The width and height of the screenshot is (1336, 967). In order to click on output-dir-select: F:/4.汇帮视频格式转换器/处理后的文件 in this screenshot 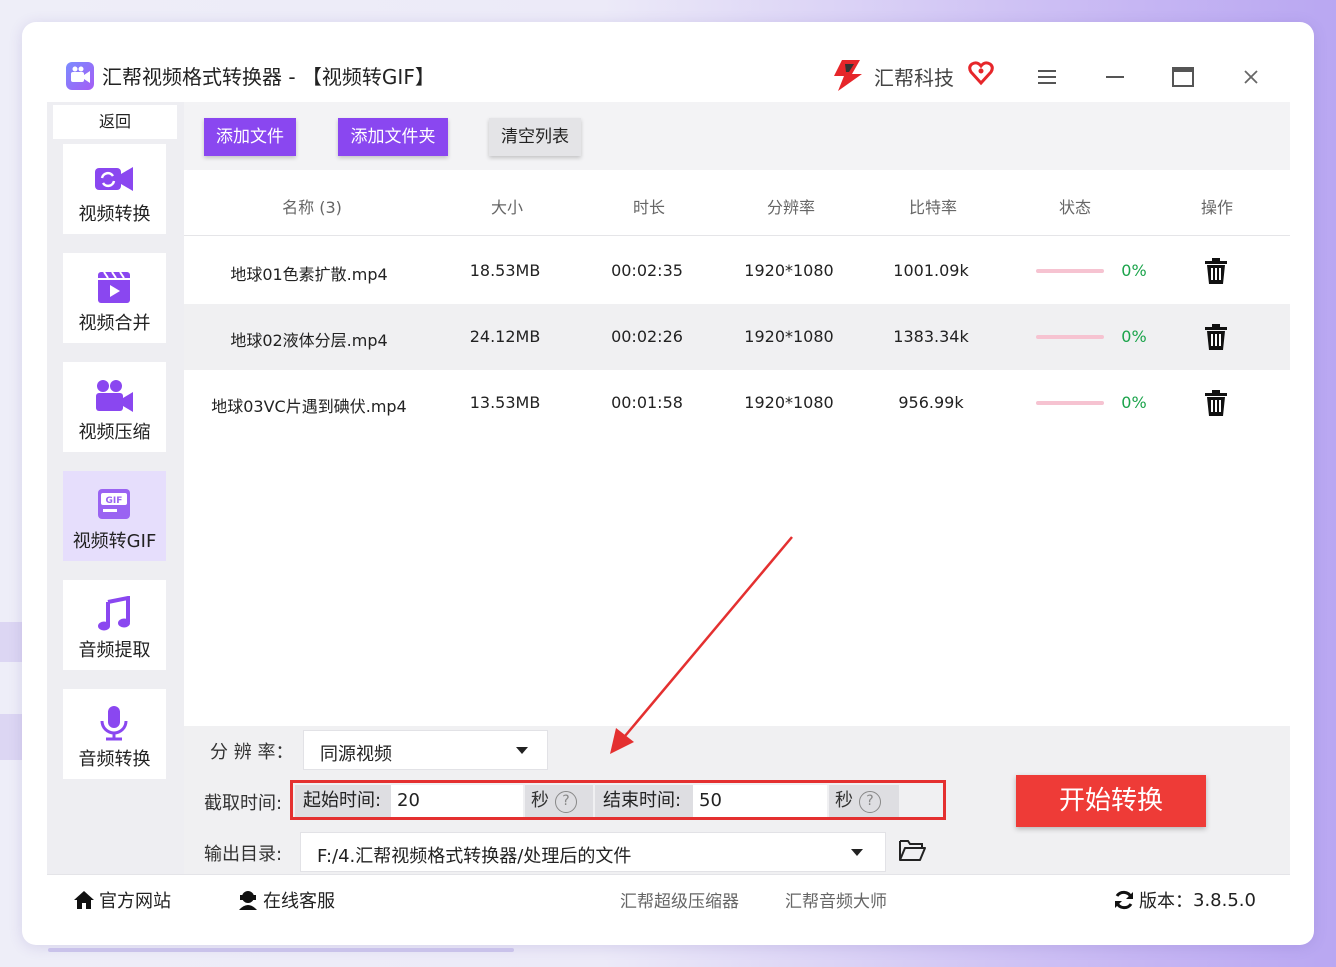, I will do `click(593, 852)`.